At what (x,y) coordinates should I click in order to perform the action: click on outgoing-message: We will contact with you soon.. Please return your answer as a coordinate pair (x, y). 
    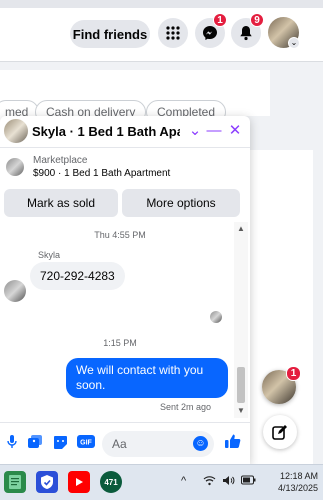
    Looking at the image, I should click on (147, 378).